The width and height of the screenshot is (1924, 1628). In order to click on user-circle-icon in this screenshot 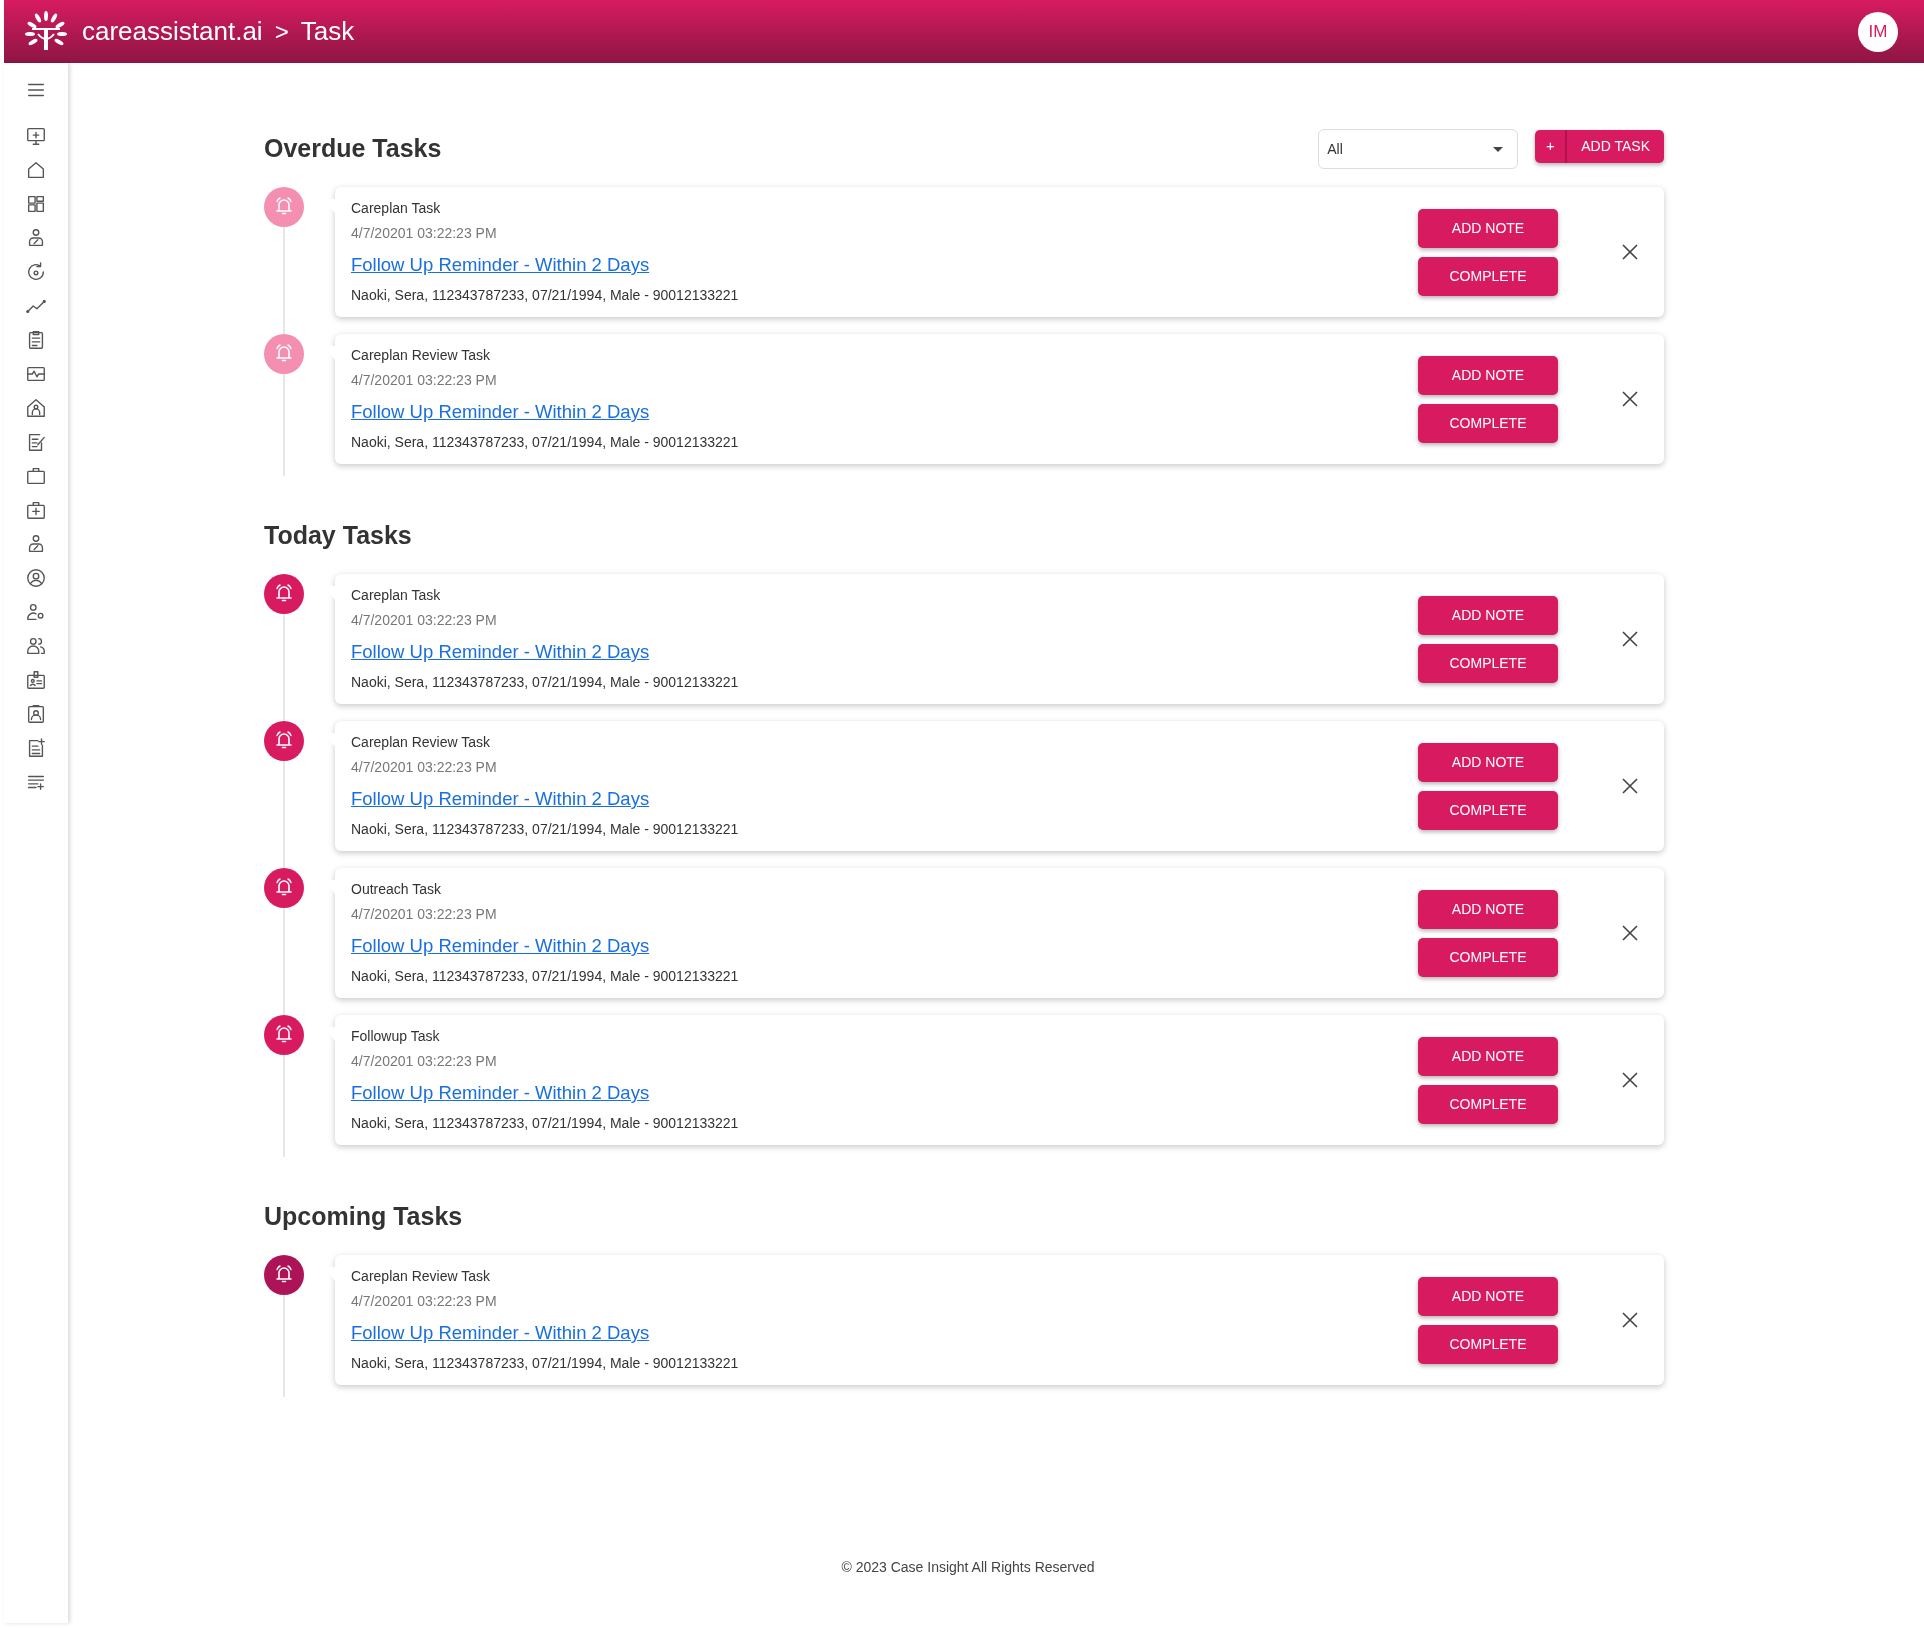, I will do `click(36, 578)`.